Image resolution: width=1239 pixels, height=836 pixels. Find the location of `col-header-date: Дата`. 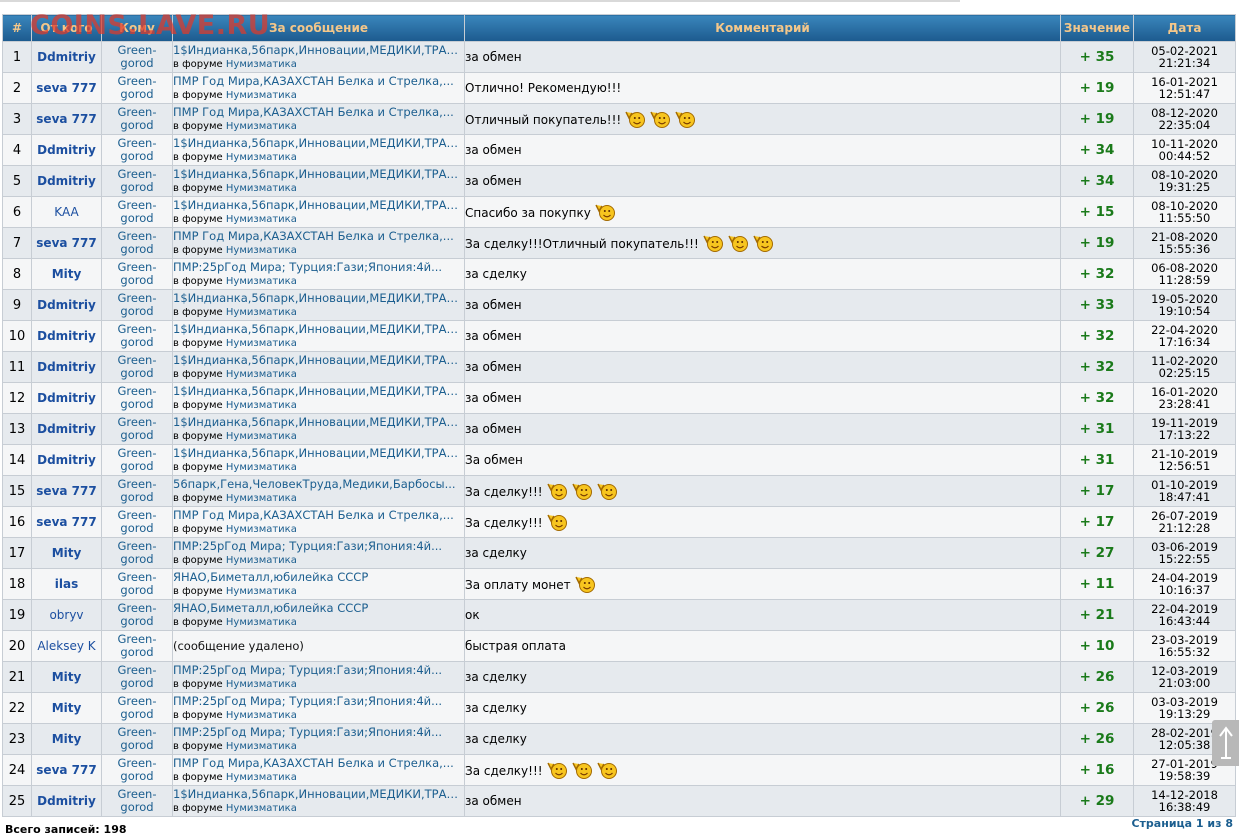

col-header-date: Дата is located at coordinates (1184, 28).